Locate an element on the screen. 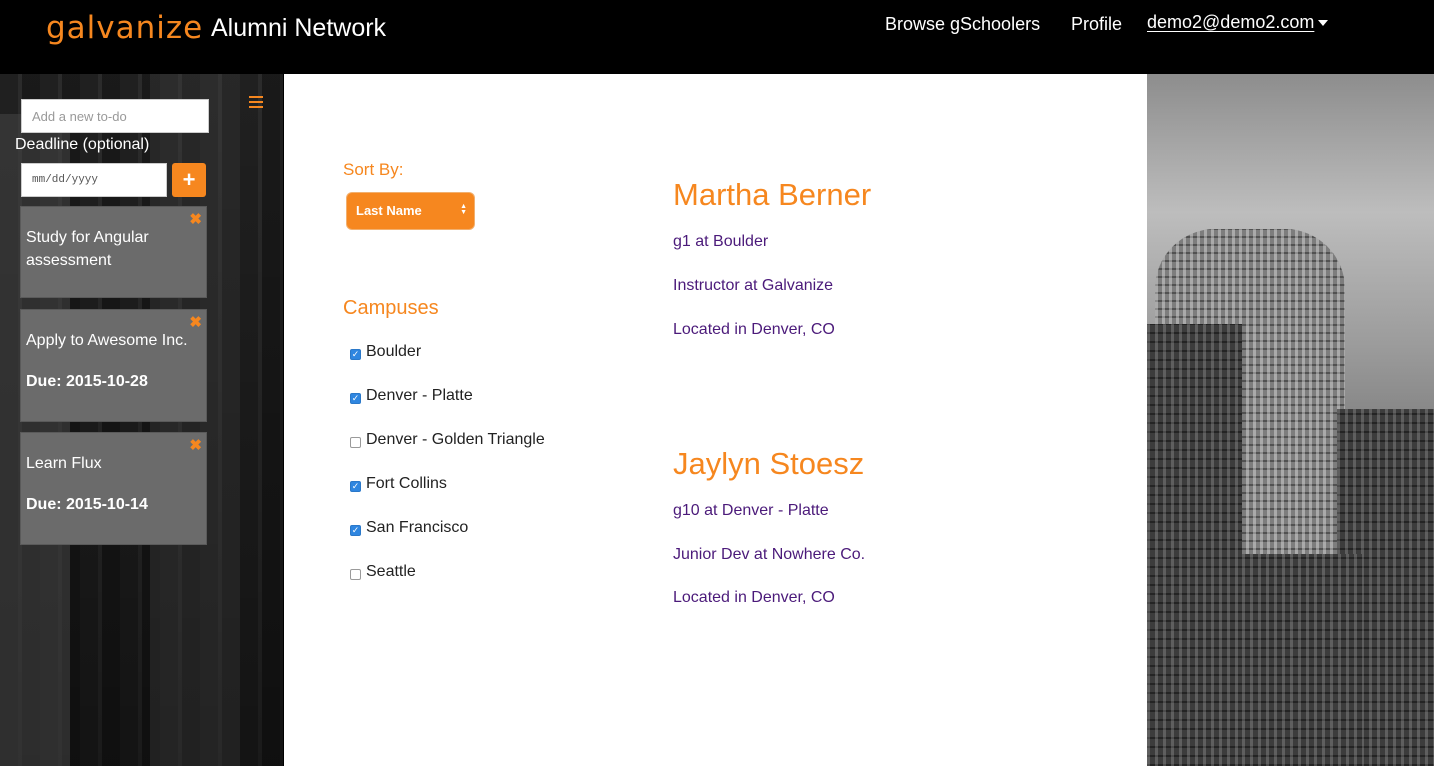  campus-filter-row: Denver - Golden Triangle is located at coordinates (447, 440).